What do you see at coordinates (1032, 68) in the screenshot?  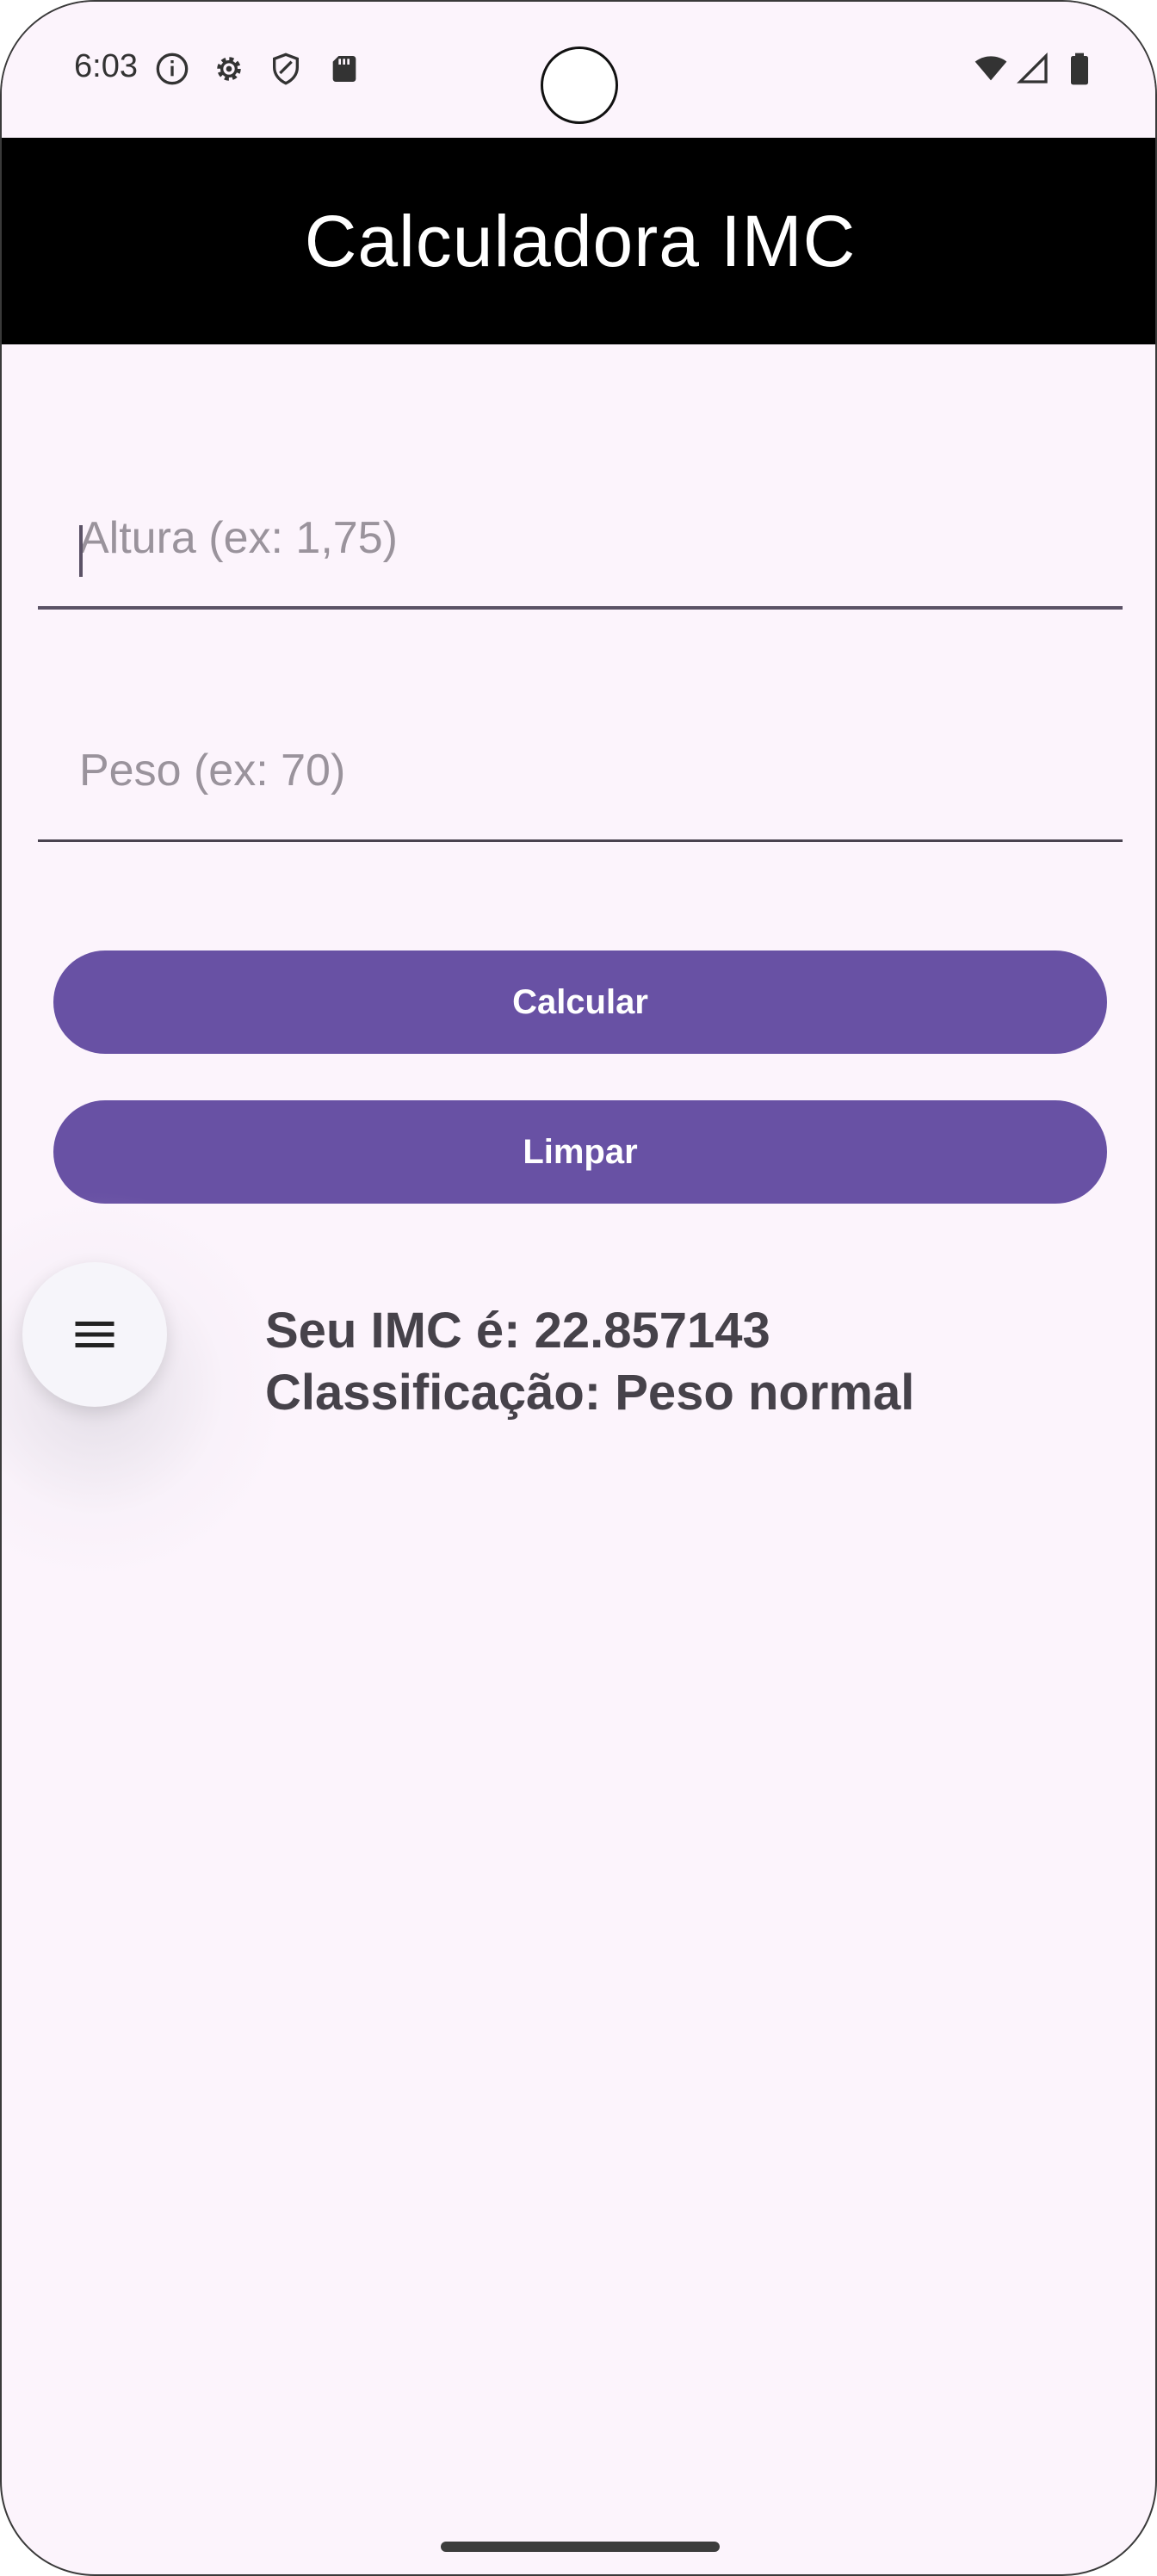 I see `signal-icon` at bounding box center [1032, 68].